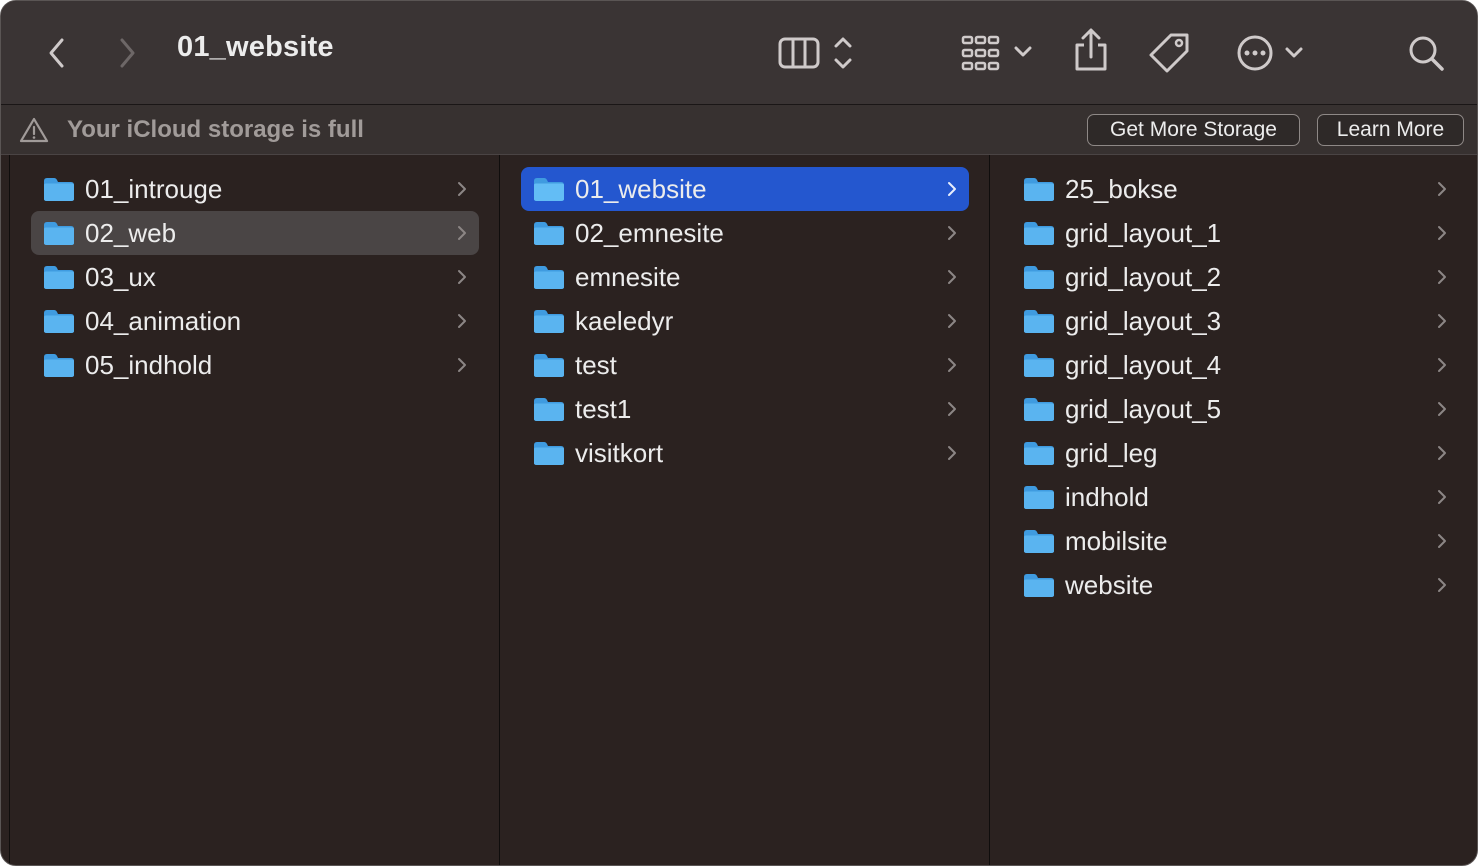 The height and width of the screenshot is (868, 1480). I want to click on group-button, so click(998, 53).